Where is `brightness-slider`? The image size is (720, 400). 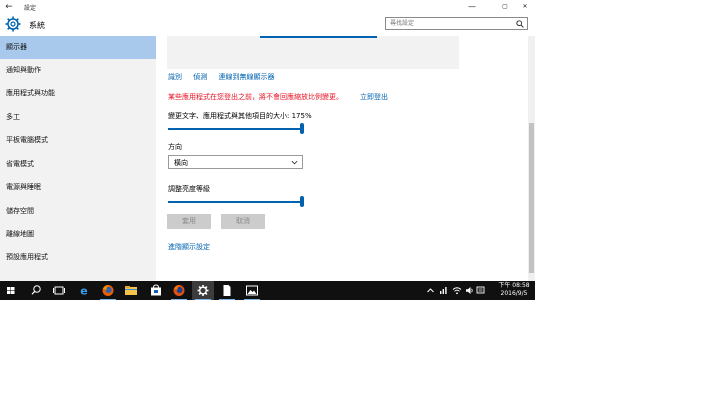 brightness-slider is located at coordinates (235, 202).